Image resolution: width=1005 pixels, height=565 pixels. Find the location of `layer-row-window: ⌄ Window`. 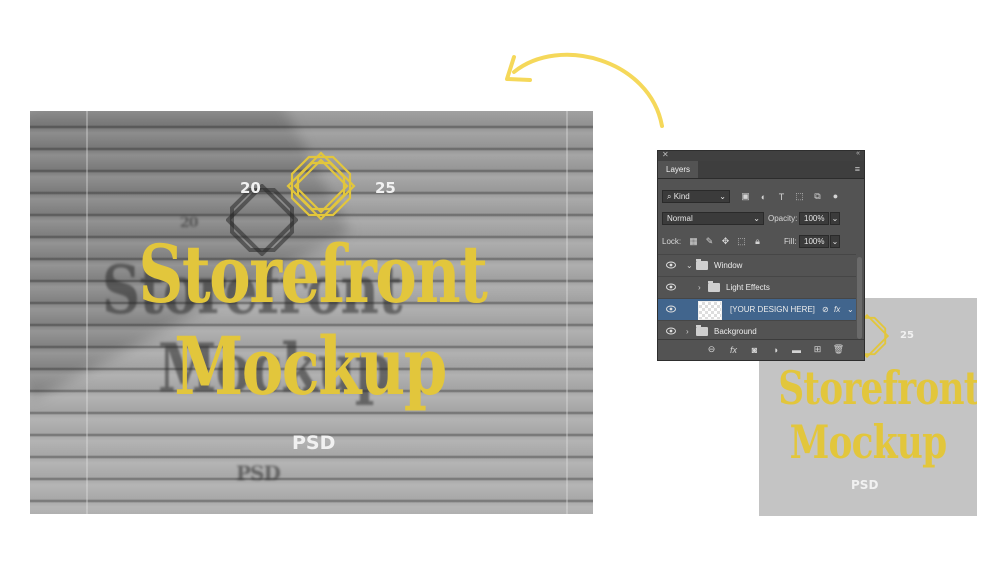

layer-row-window: ⌄ Window is located at coordinates (757, 265).